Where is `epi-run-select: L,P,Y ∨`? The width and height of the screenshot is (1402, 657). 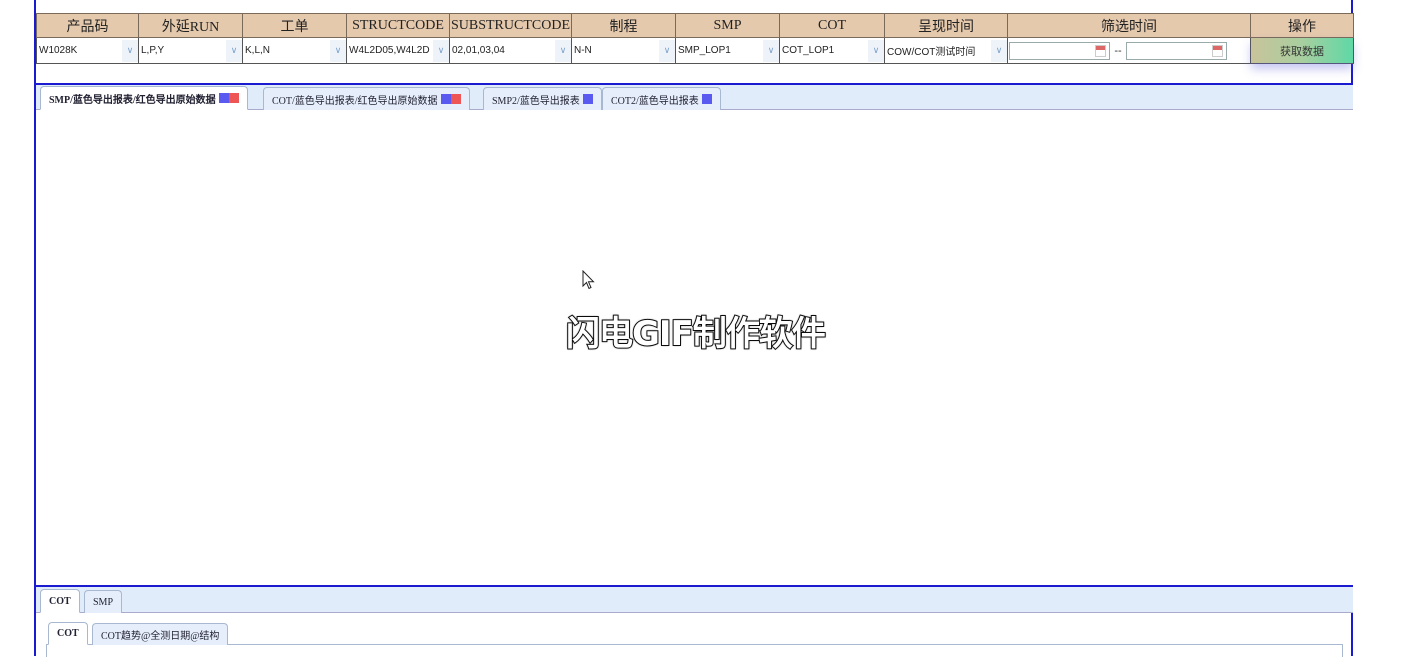
epi-run-select: L,P,Y ∨ is located at coordinates (190, 51).